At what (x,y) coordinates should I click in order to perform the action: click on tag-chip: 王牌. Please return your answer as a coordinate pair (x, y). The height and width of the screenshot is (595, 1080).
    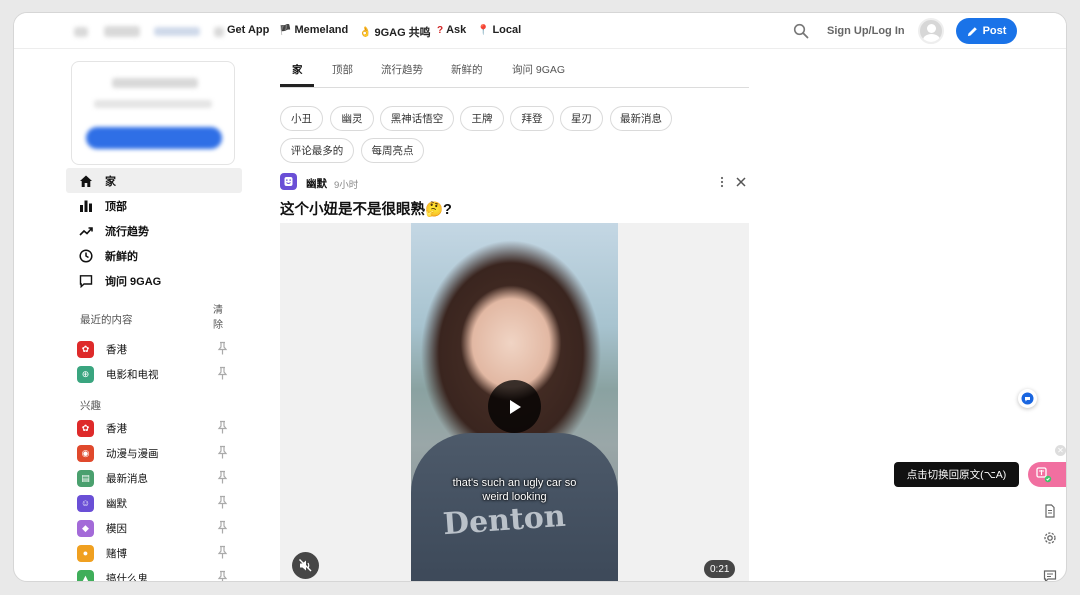
    Looking at the image, I should click on (482, 118).